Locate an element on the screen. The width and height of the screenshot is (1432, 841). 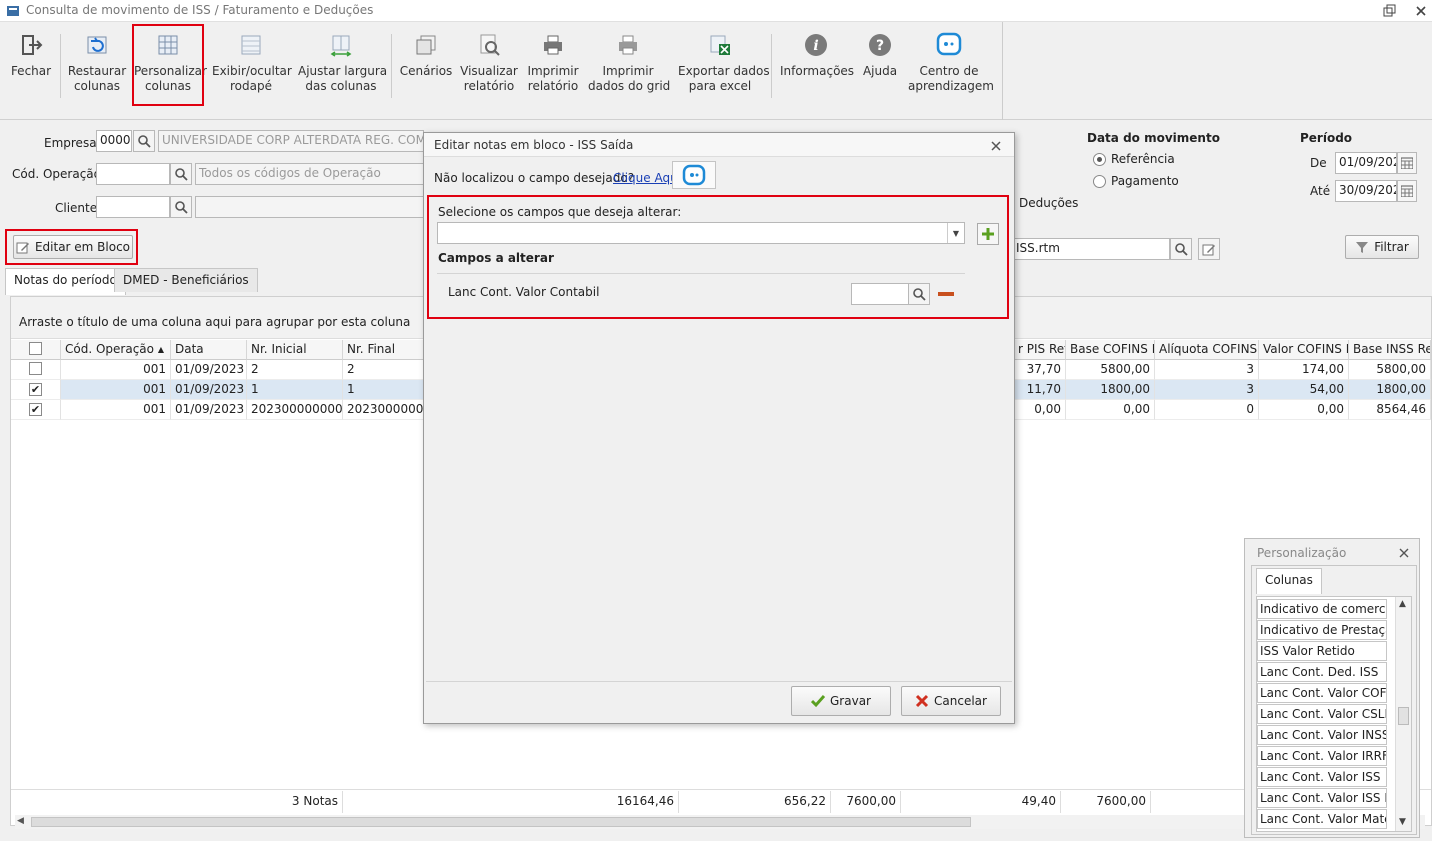
period-end-field: 30/09/2023 is located at coordinates (1366, 191).